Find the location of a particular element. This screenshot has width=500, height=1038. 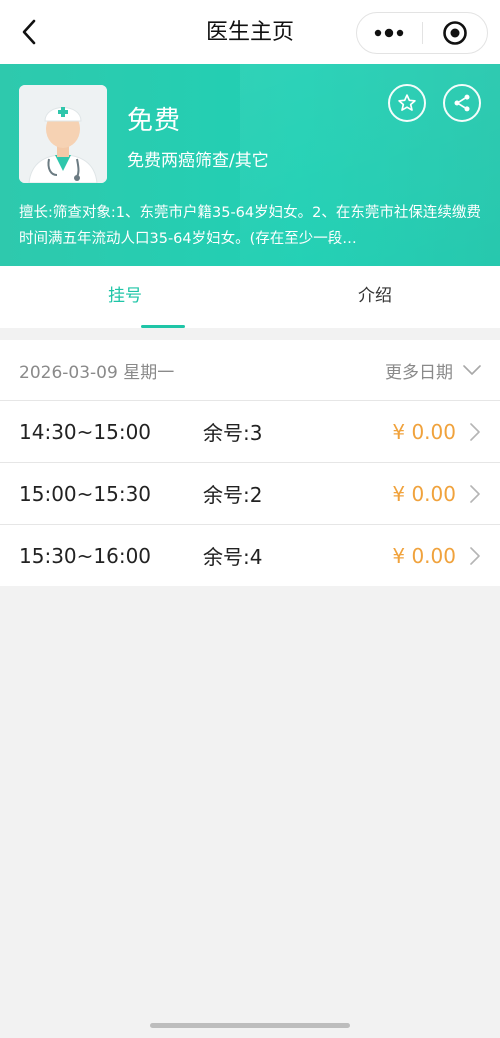

slot-time: 15:30~16:00 is located at coordinates (85, 555).